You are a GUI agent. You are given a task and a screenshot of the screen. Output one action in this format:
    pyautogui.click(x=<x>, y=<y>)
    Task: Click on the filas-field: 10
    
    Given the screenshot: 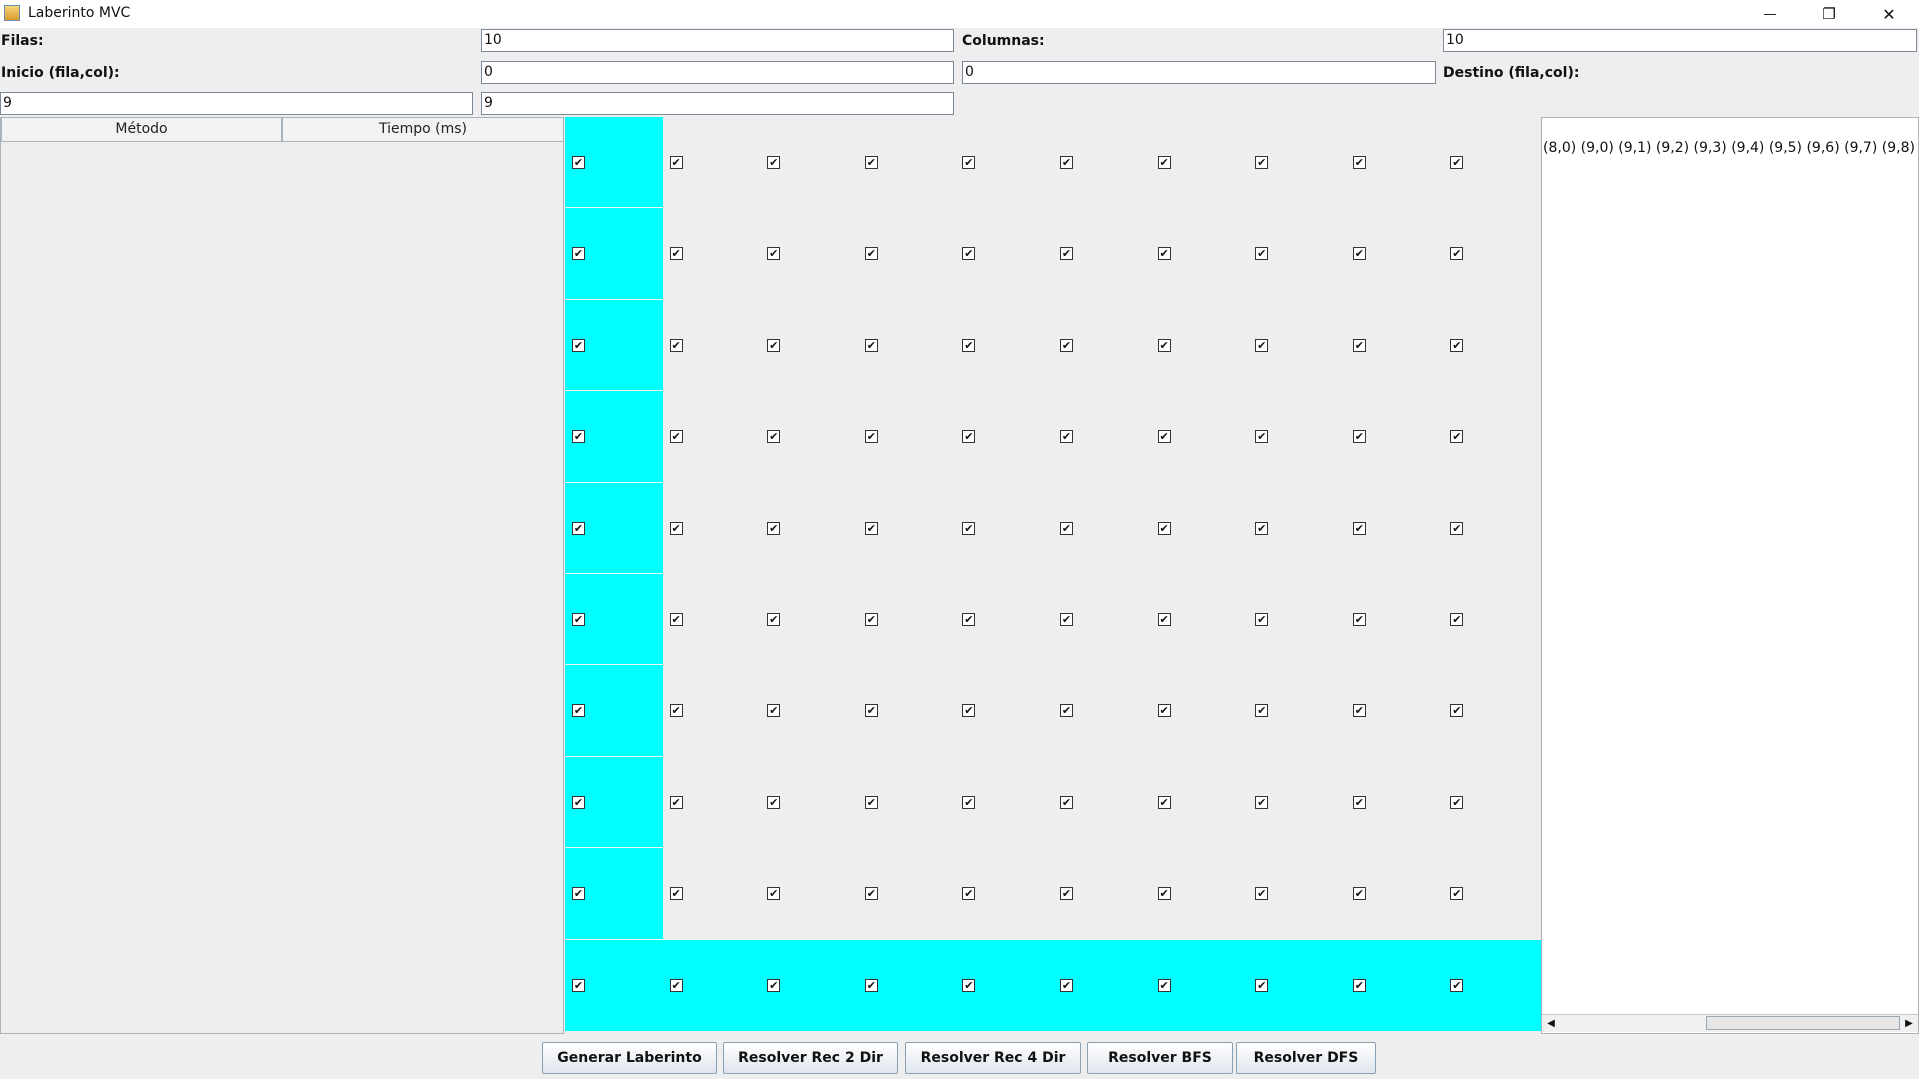 What is the action you would take?
    pyautogui.click(x=717, y=40)
    